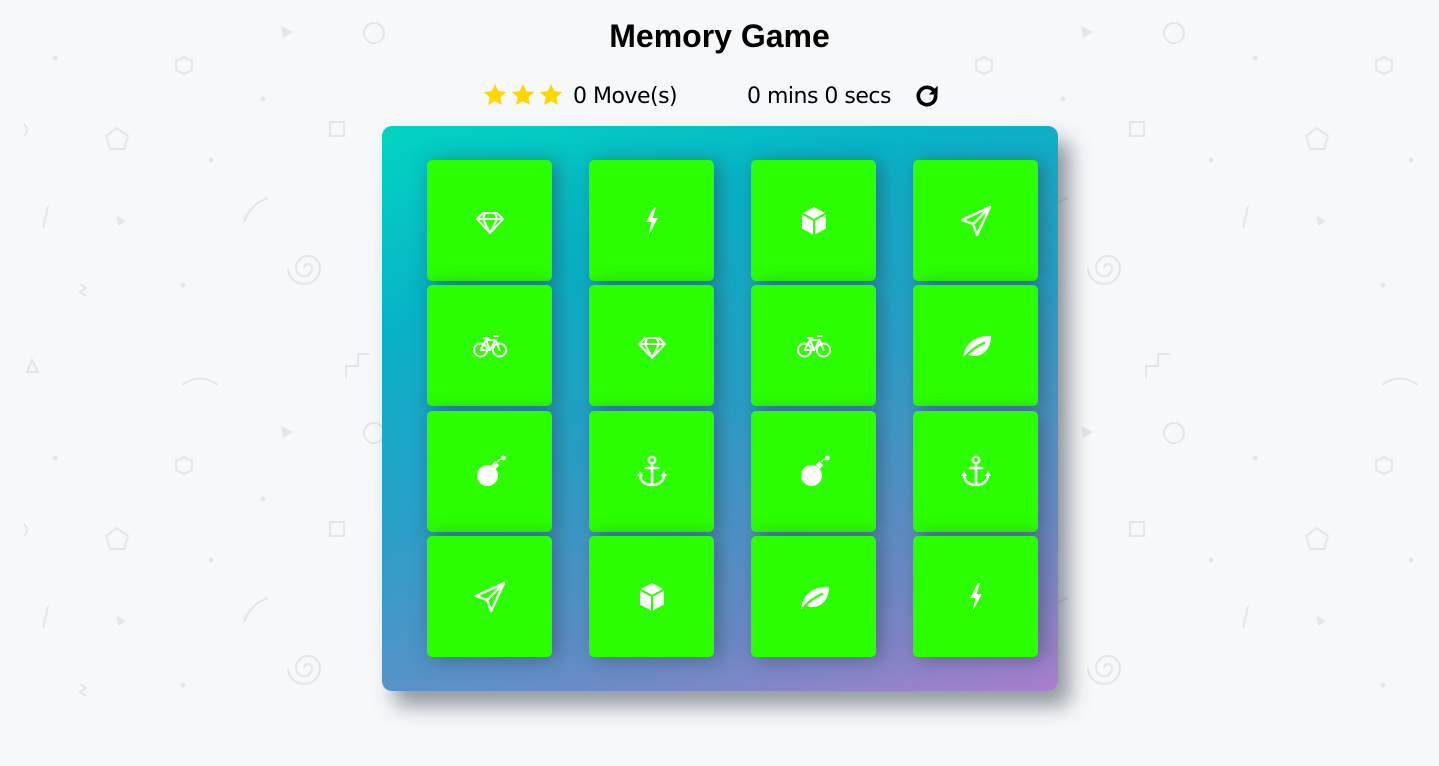 The height and width of the screenshot is (766, 1439). What do you see at coordinates (927, 96) in the screenshot?
I see `restart-icon` at bounding box center [927, 96].